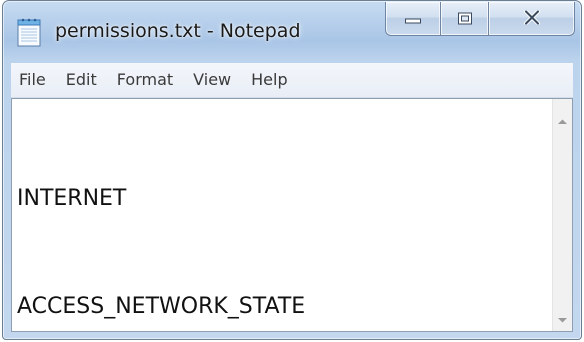 The width and height of the screenshot is (584, 342). Describe the element at coordinates (29, 32) in the screenshot. I see `notepad-icon` at that location.